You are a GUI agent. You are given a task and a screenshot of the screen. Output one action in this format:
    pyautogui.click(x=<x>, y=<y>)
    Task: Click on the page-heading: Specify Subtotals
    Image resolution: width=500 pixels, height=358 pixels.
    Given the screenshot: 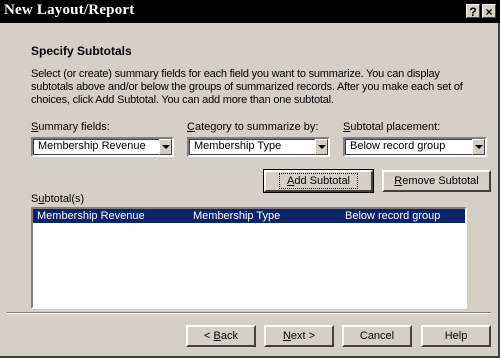 What is the action you would take?
    pyautogui.click(x=81, y=51)
    